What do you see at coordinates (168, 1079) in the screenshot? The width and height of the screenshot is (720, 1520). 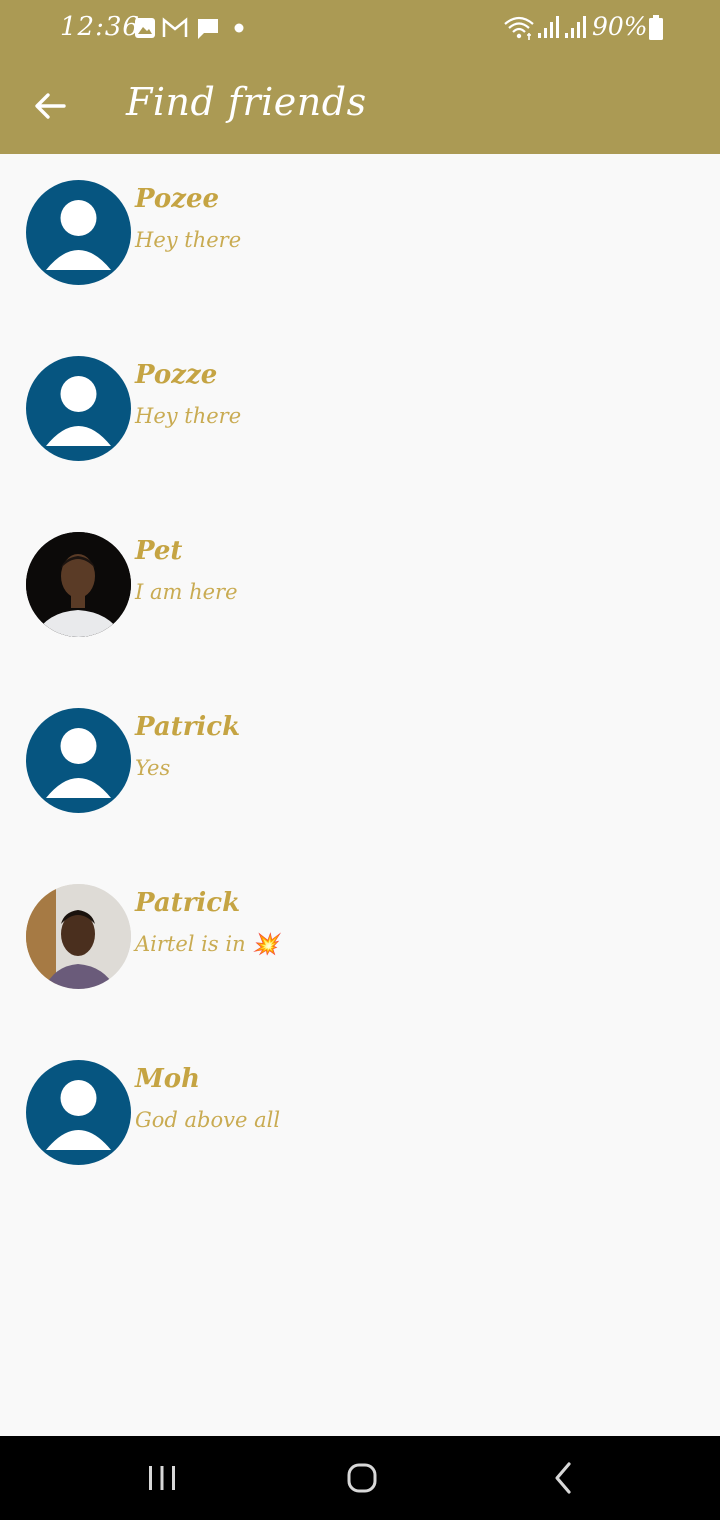 I see `friend-name: Moh` at bounding box center [168, 1079].